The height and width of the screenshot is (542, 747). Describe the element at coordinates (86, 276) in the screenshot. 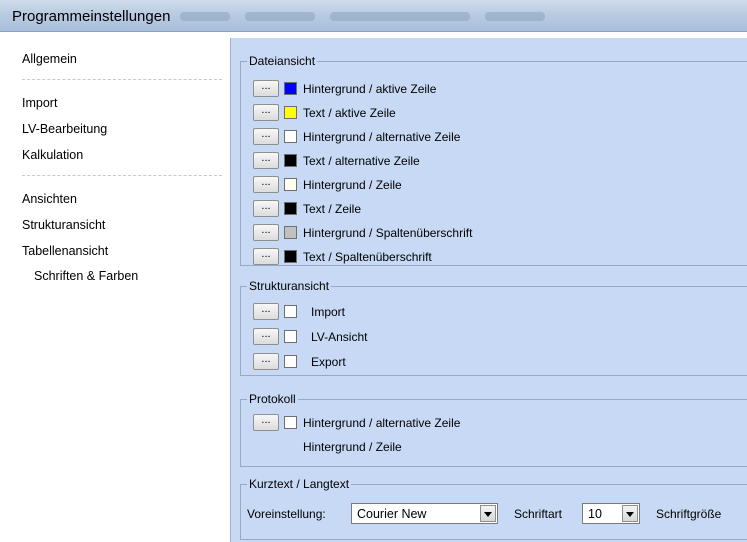

I see `sidebar-item-schriften-farben: Schriften & Farben` at that location.